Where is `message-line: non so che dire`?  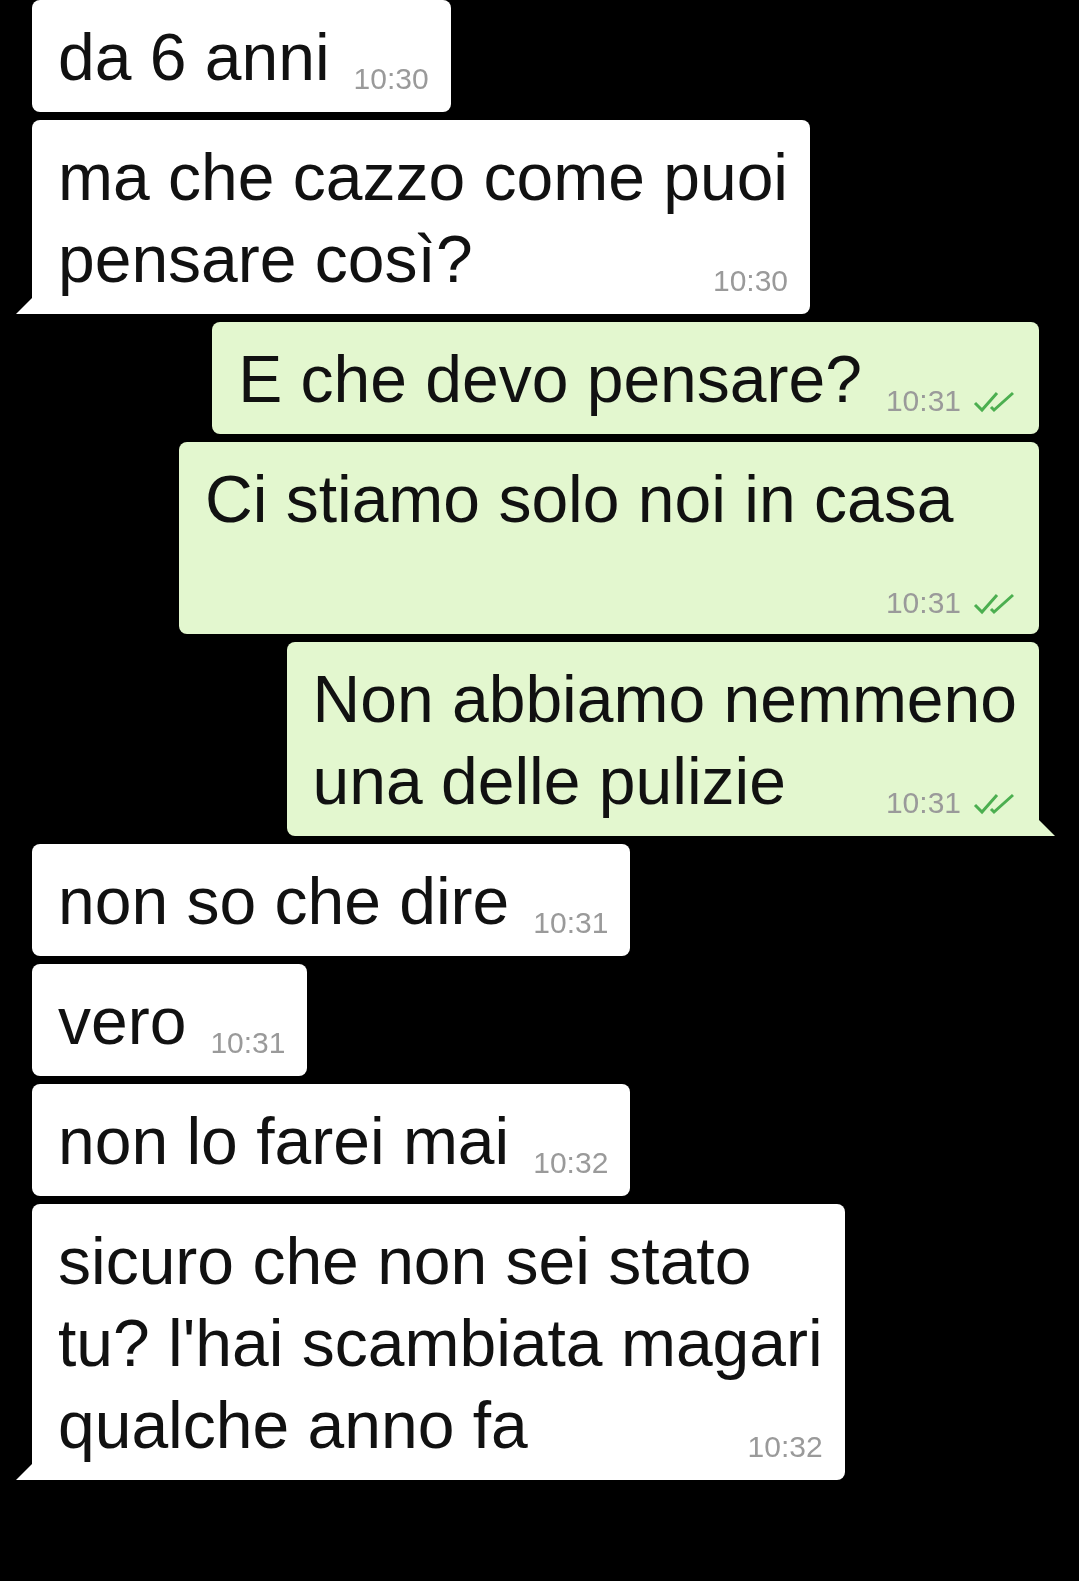
message-line: non so che dire is located at coordinates (284, 901).